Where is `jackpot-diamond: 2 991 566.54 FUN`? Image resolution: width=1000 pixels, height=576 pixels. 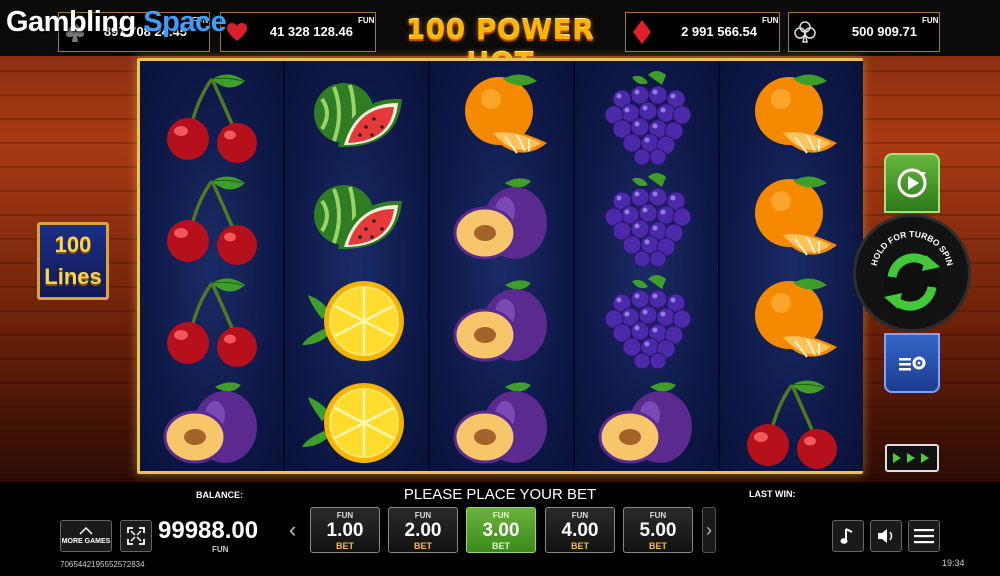 jackpot-diamond: 2 991 566.54 FUN is located at coordinates (702, 32).